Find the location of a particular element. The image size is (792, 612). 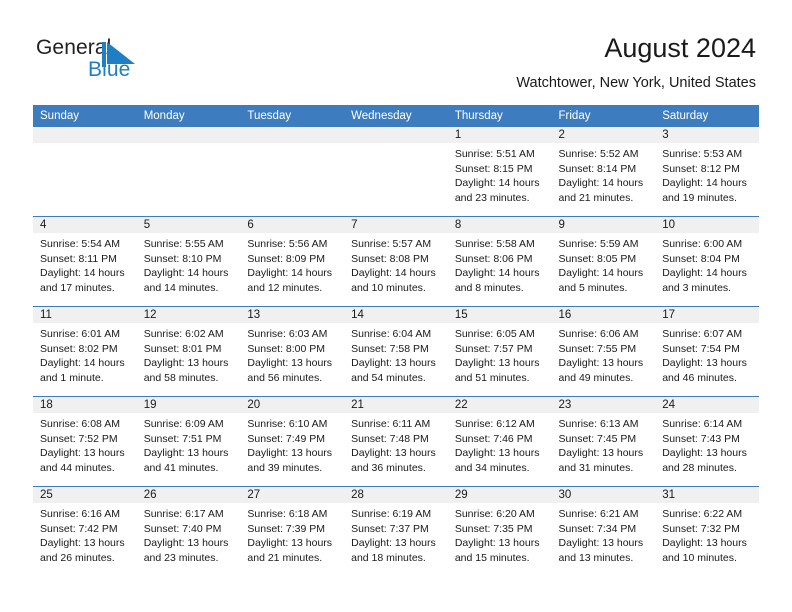

day-cell-inner is located at coordinates (188, 171).